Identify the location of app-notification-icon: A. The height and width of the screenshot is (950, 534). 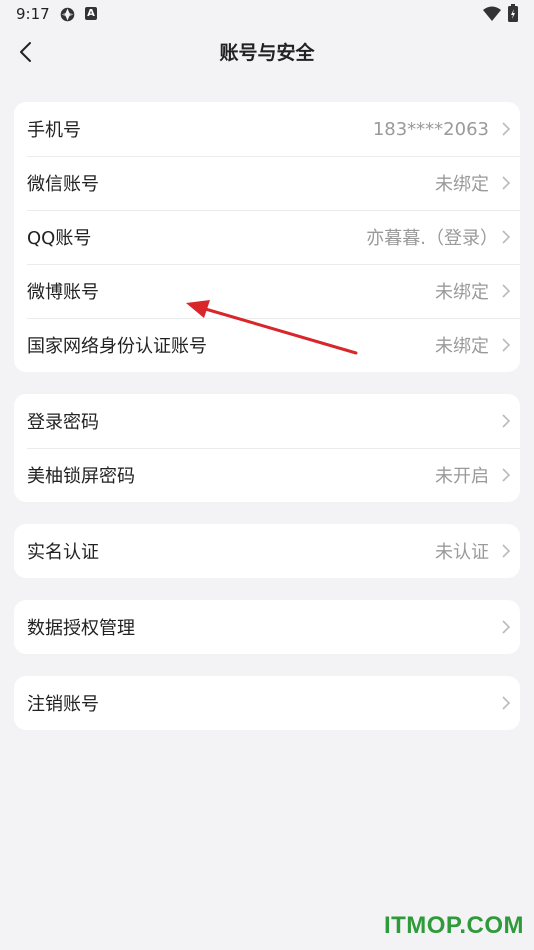
(91, 13).